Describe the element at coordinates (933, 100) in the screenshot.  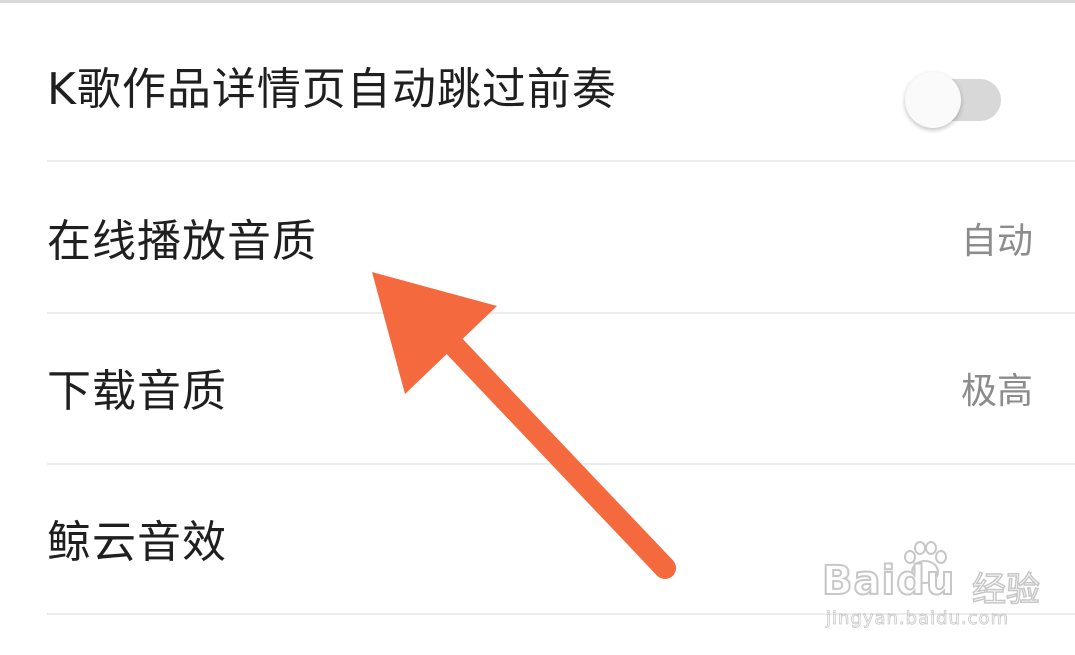
I see `toggle-knob` at that location.